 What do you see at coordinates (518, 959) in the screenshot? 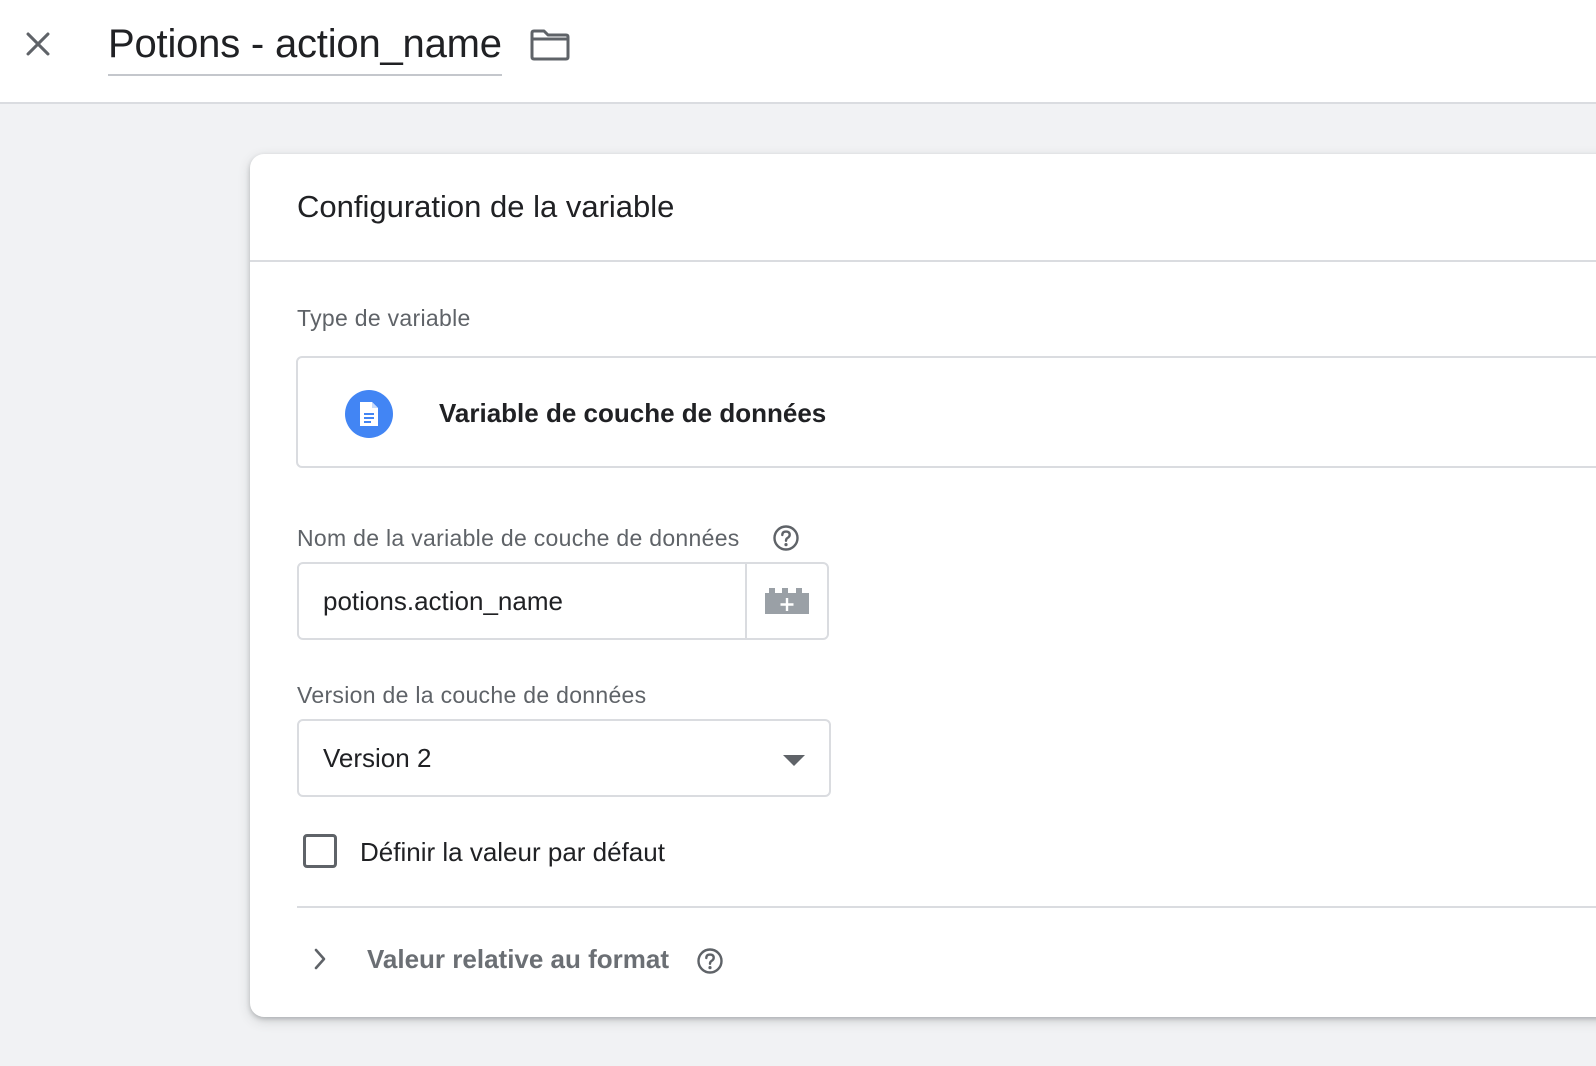
I see `format-value-label: Valeur relative au format` at bounding box center [518, 959].